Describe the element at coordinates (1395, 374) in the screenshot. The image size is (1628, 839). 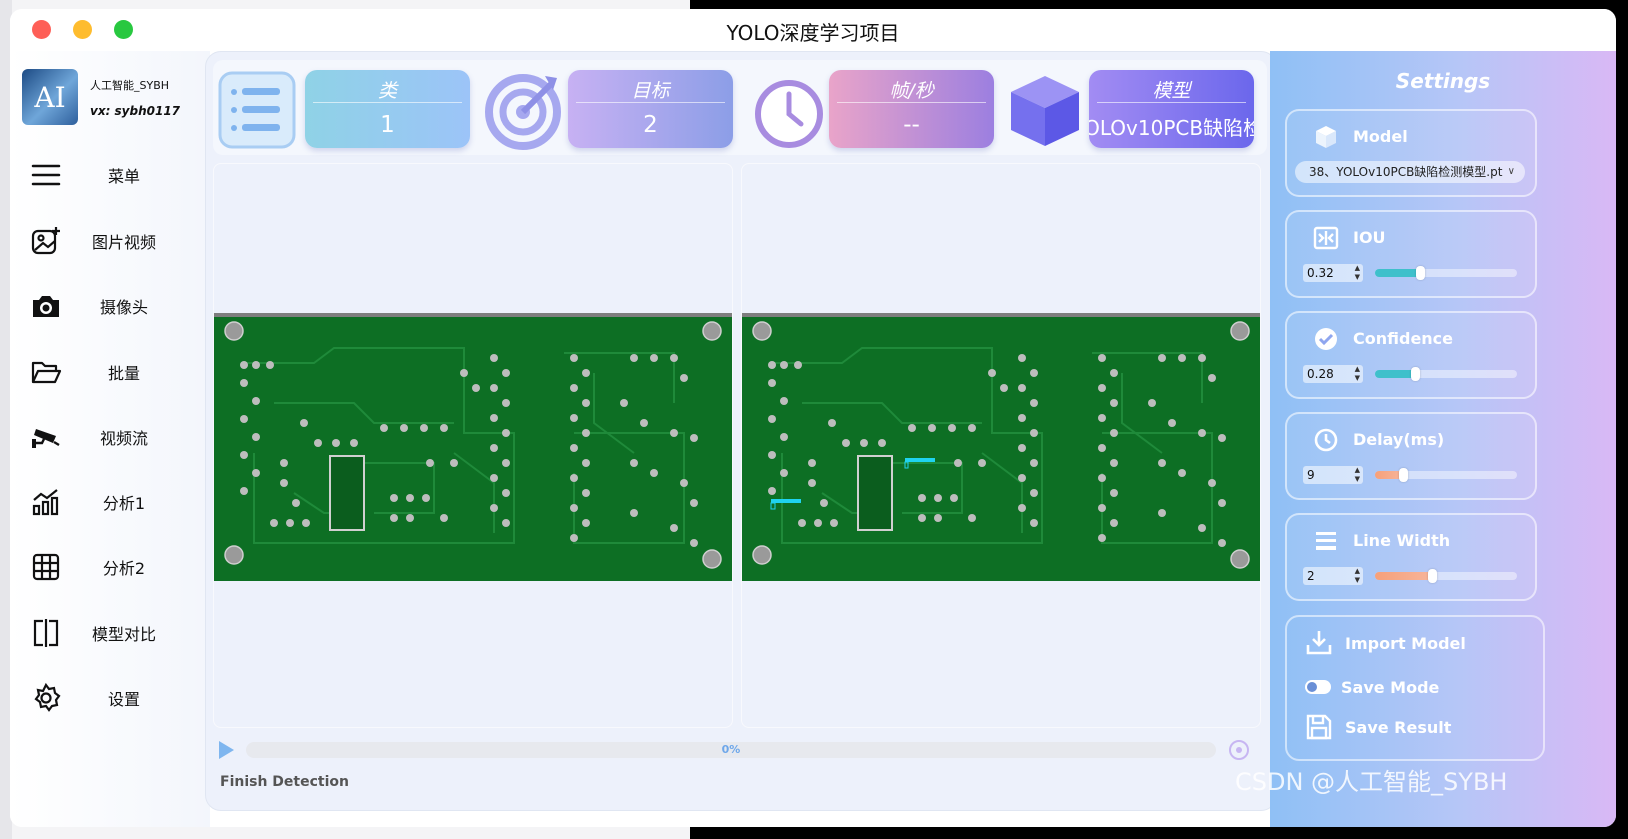
I see `confidence-slider-fill` at that location.